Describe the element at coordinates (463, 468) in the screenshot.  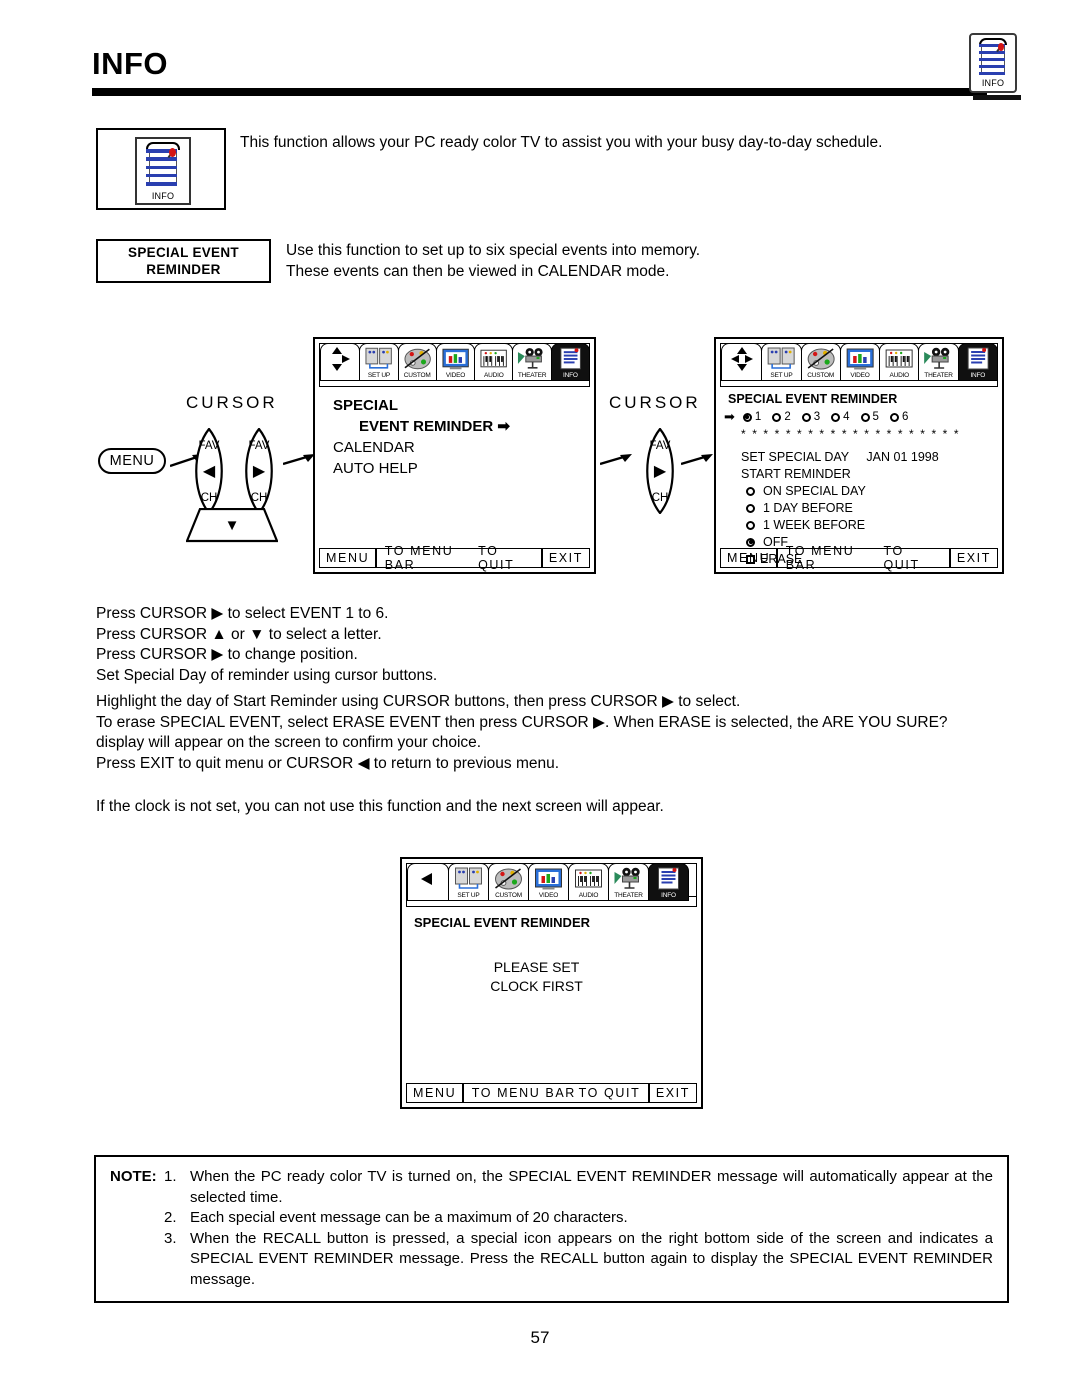
I see `tv1-item-auto-help: AUTO HELP` at that location.